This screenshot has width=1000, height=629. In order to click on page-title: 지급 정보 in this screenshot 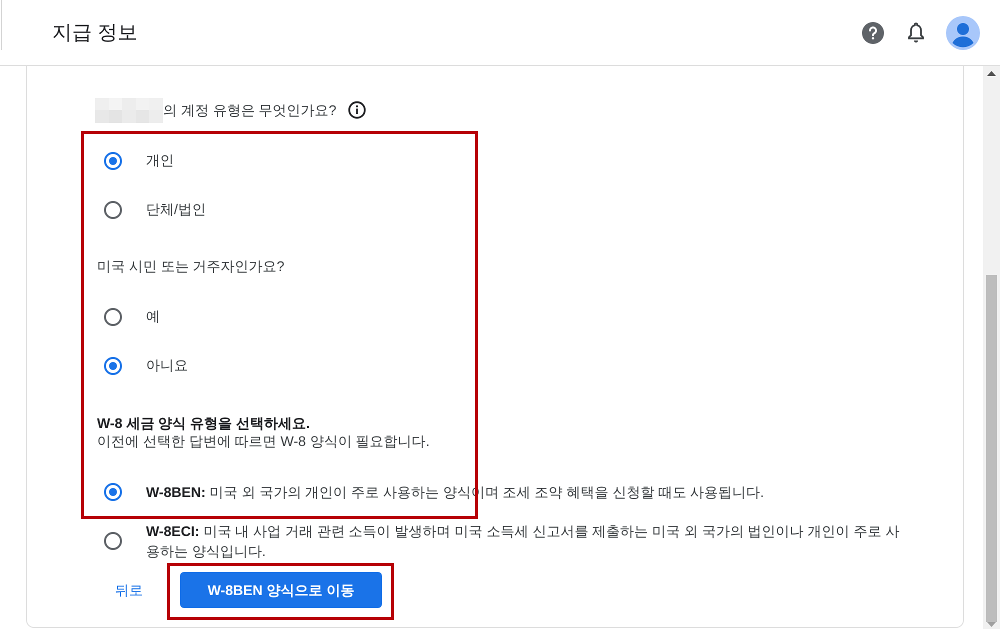, I will do `click(95, 33)`.